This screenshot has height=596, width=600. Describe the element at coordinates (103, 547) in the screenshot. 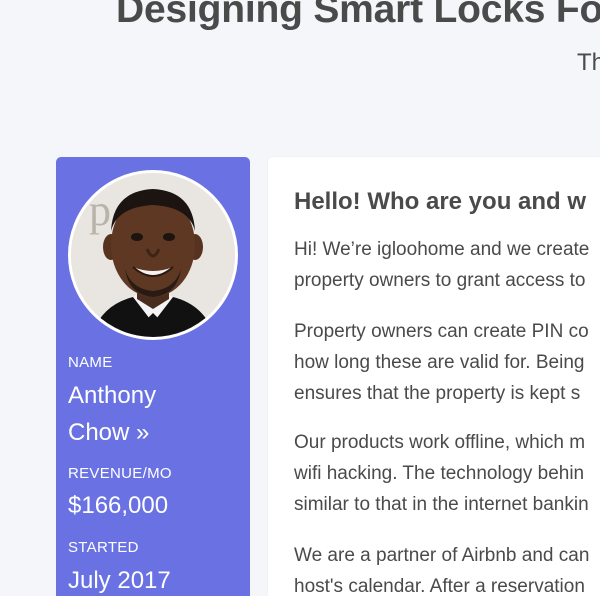

I see `started-label: STARTED` at that location.